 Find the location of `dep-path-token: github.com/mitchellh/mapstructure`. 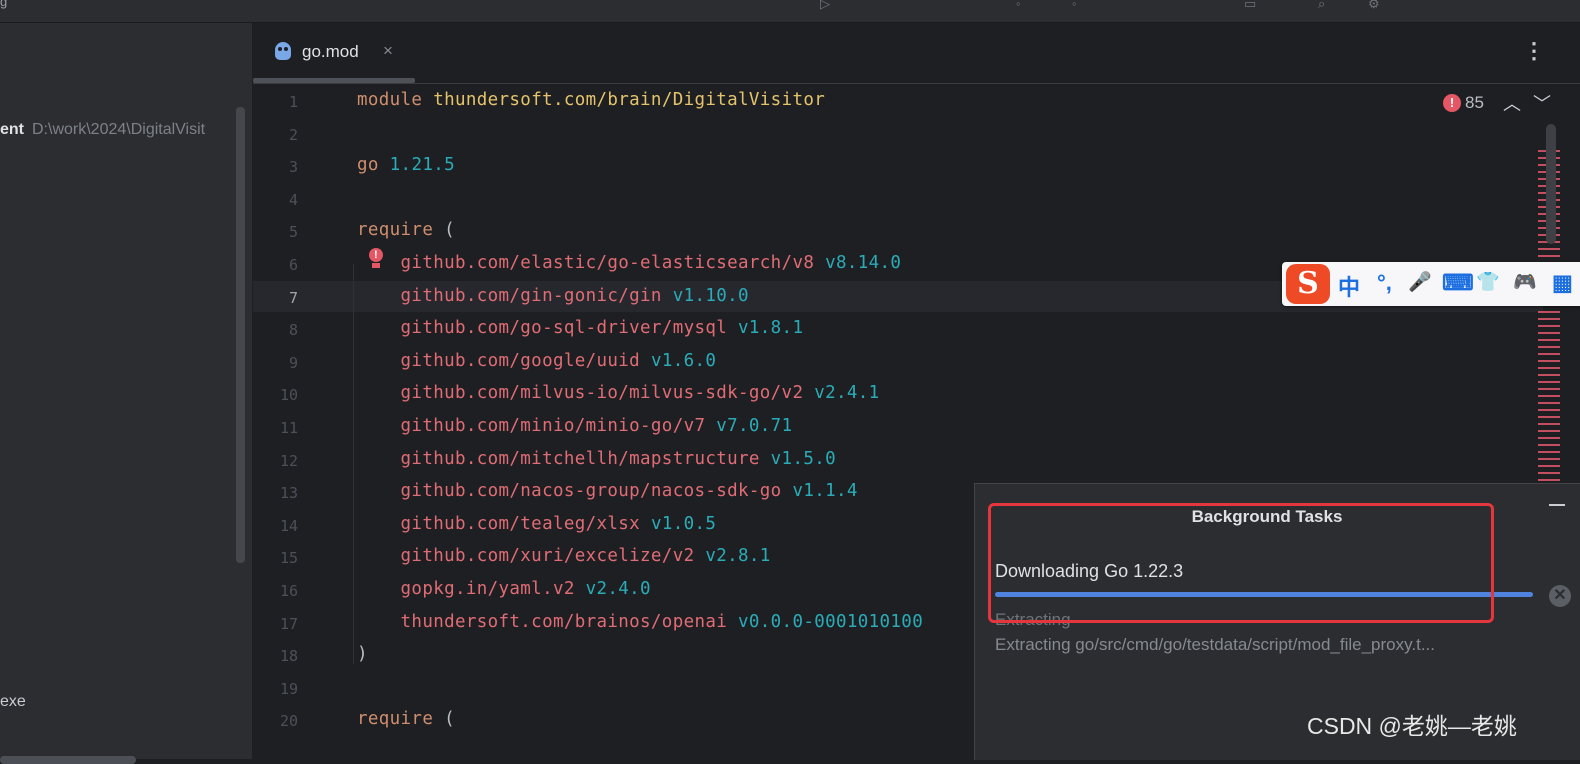

dep-path-token: github.com/mitchellh/mapstructure is located at coordinates (580, 458).